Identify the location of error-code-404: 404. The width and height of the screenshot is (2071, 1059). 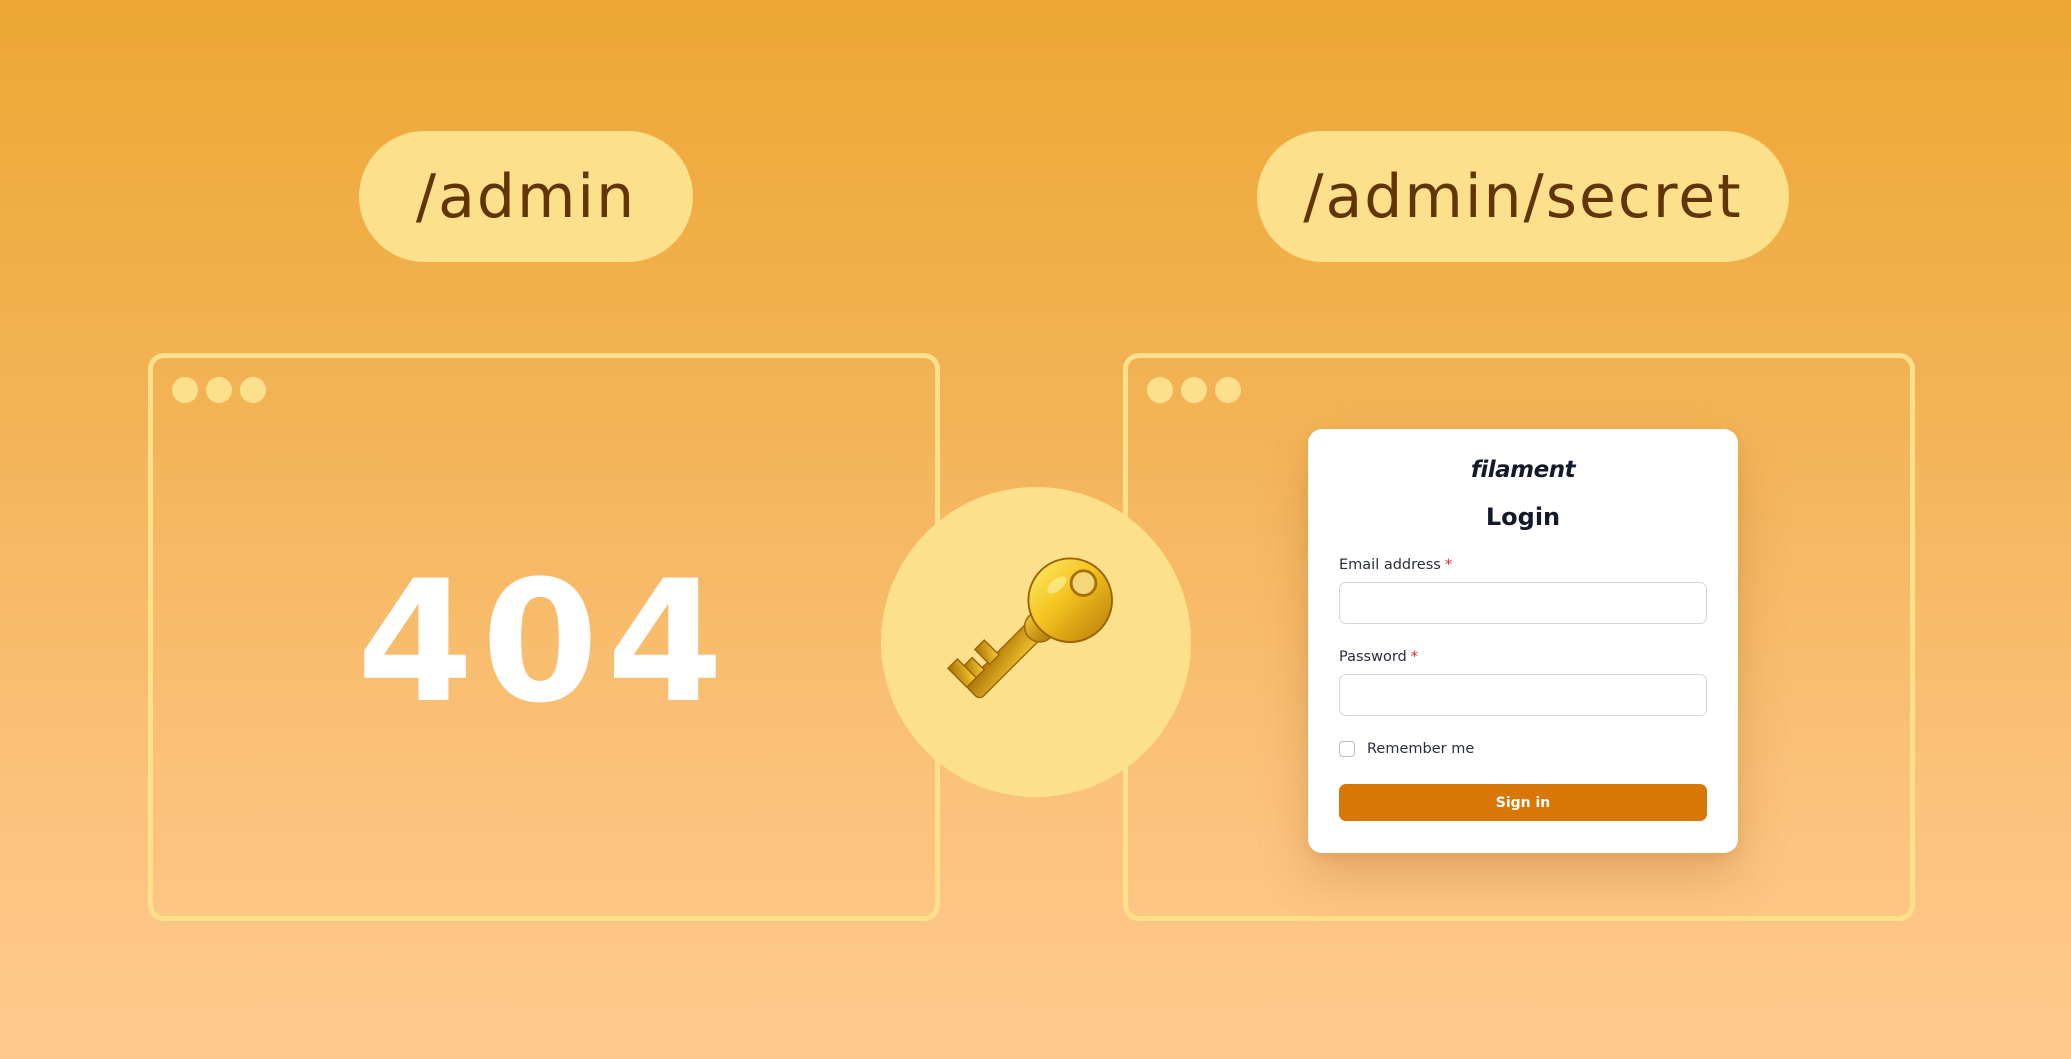
(544, 642).